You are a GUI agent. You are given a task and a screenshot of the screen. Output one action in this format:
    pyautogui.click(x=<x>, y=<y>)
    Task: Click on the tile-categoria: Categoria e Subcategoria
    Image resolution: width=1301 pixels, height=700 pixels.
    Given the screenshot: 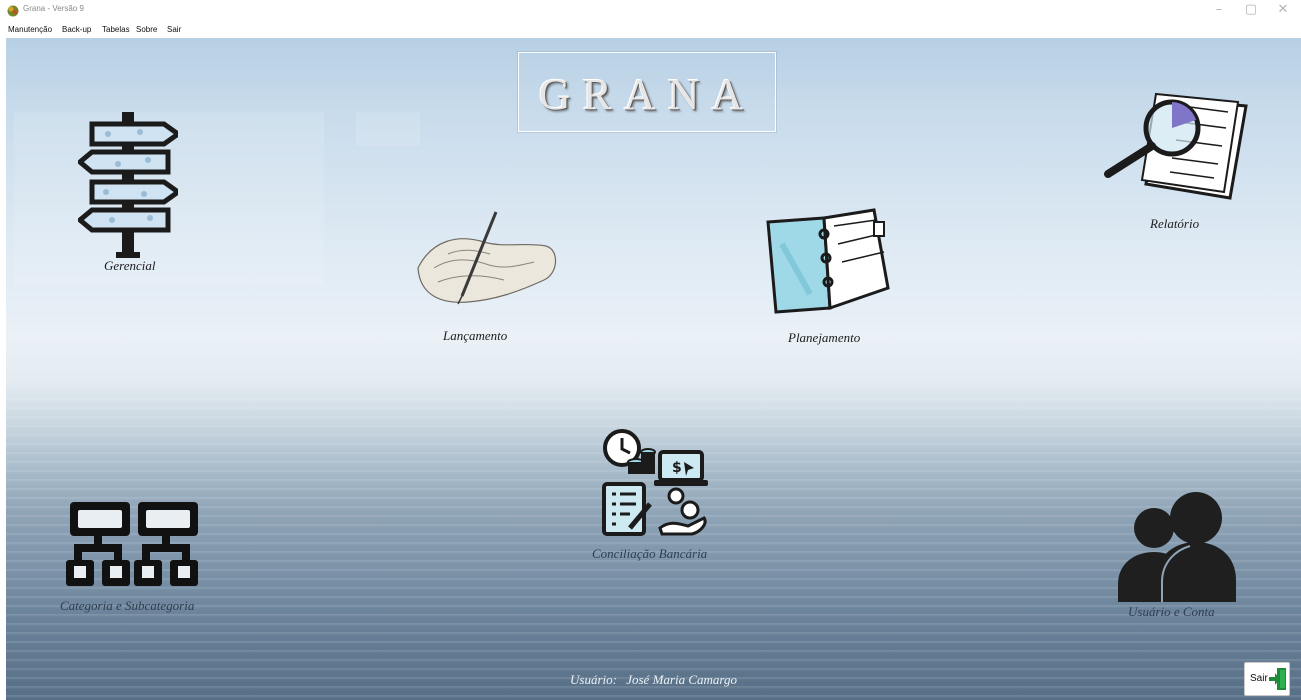 What is the action you would take?
    pyautogui.click(x=139, y=561)
    